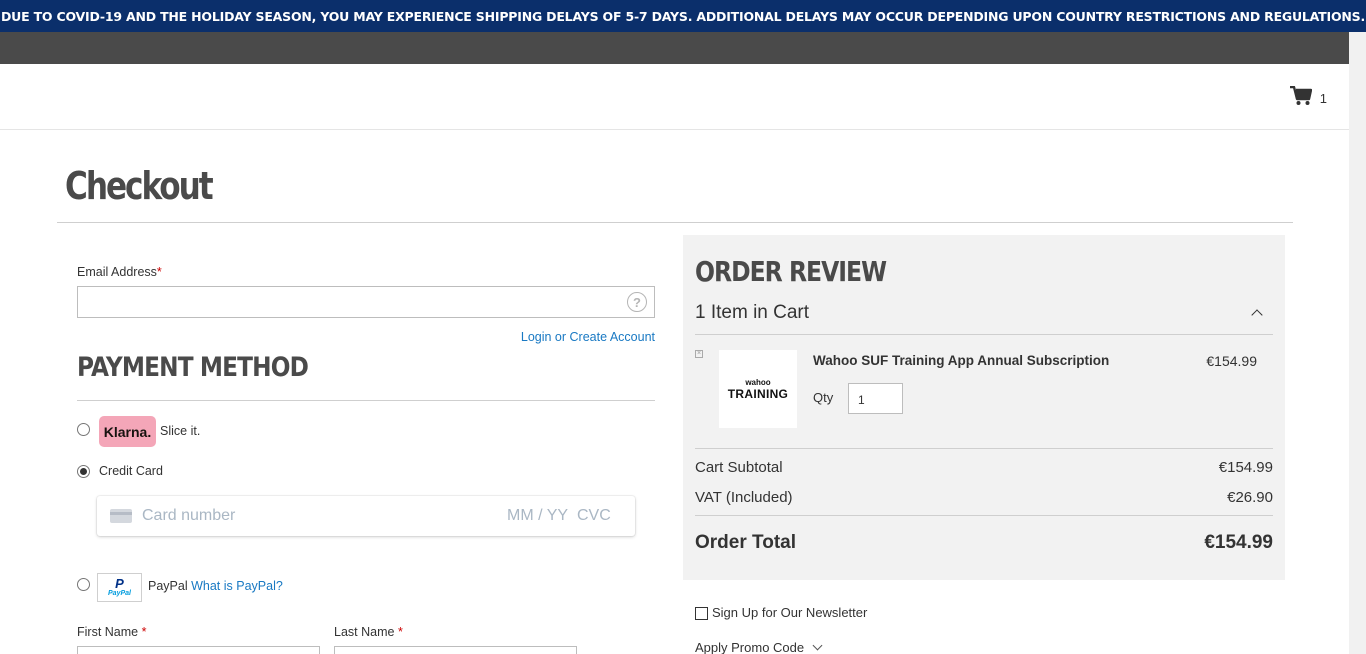  What do you see at coordinates (83, 429) in the screenshot?
I see `klarna-radio` at bounding box center [83, 429].